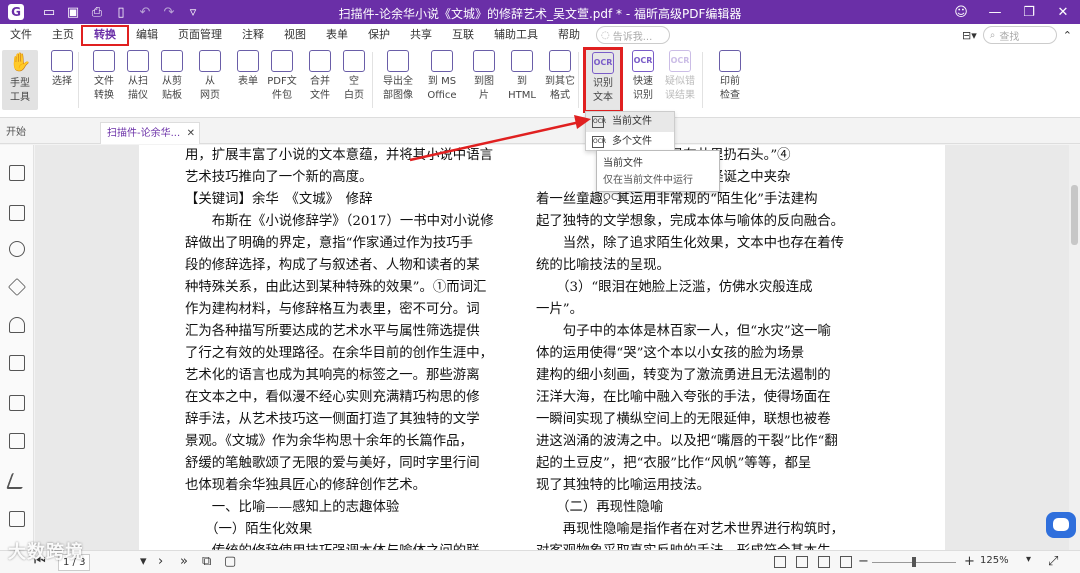 This screenshot has height=573, width=1080. Describe the element at coordinates (104, 76) in the screenshot. I see `file-convert-button: 文件 转换` at that location.